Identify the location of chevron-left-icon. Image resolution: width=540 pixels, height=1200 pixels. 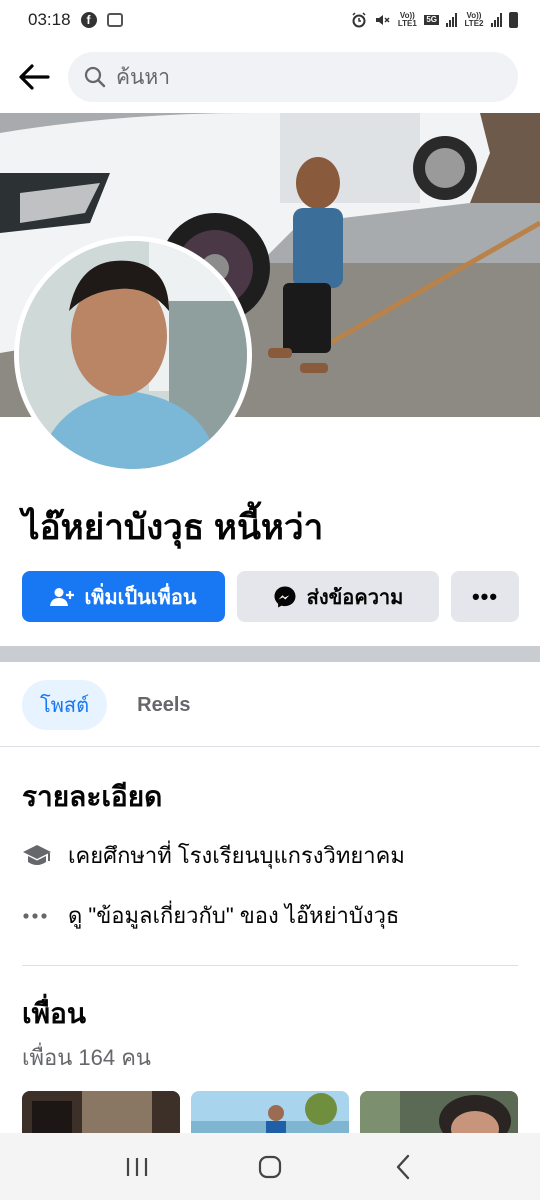
(403, 1166).